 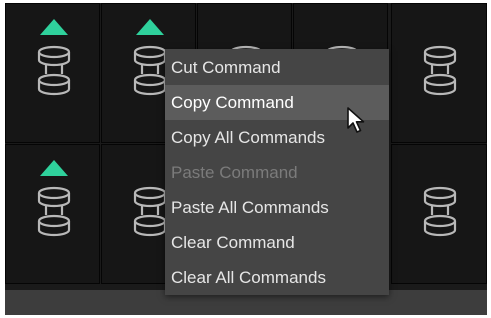 What do you see at coordinates (356, 120) in the screenshot?
I see `arrow-cursor-icon` at bounding box center [356, 120].